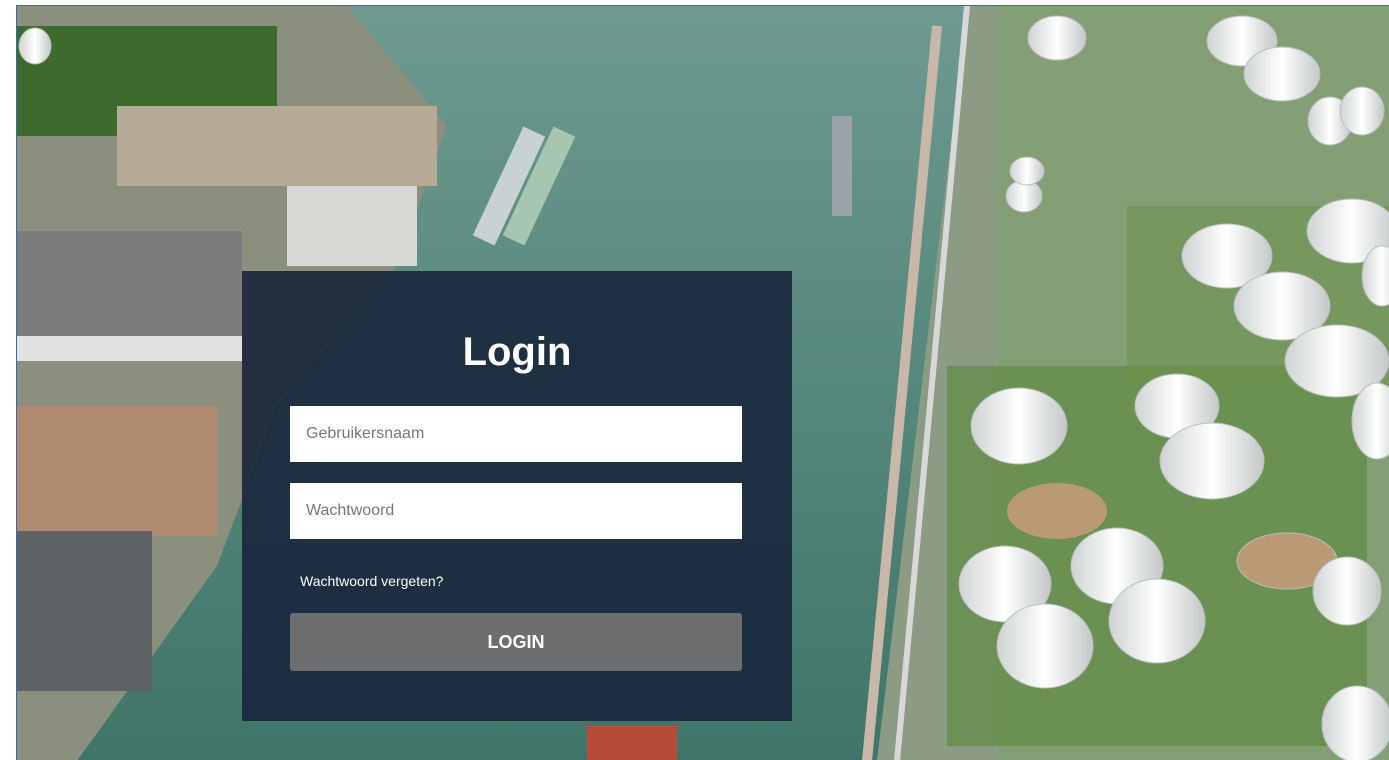 This screenshot has width=1389, height=760. I want to click on password-input, so click(516, 511).